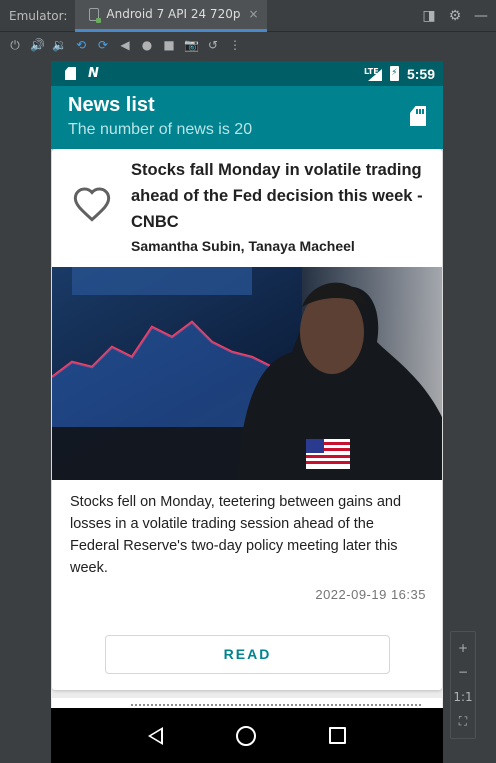 The image size is (496, 763). Describe the element at coordinates (371, 71) in the screenshot. I see `network-type: LTE` at that location.